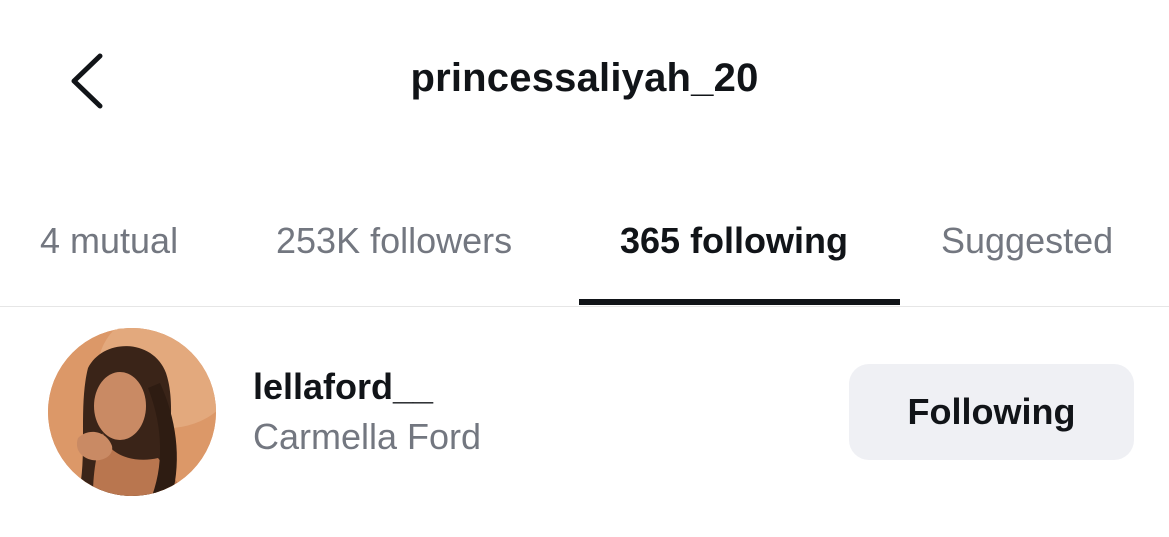  Describe the element at coordinates (734, 241) in the screenshot. I see `tab-following: 365 following` at that location.